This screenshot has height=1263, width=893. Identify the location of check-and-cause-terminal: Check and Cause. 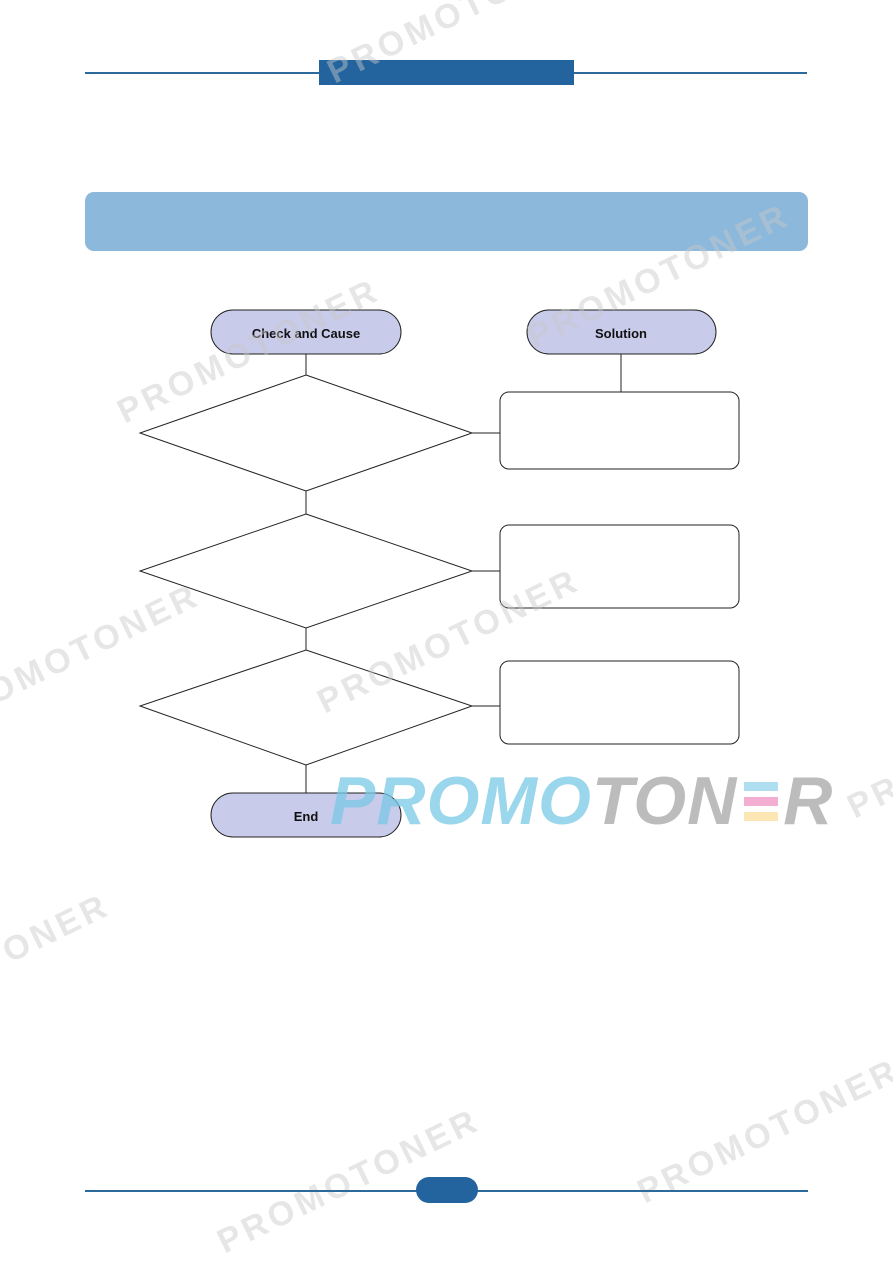
(306, 332).